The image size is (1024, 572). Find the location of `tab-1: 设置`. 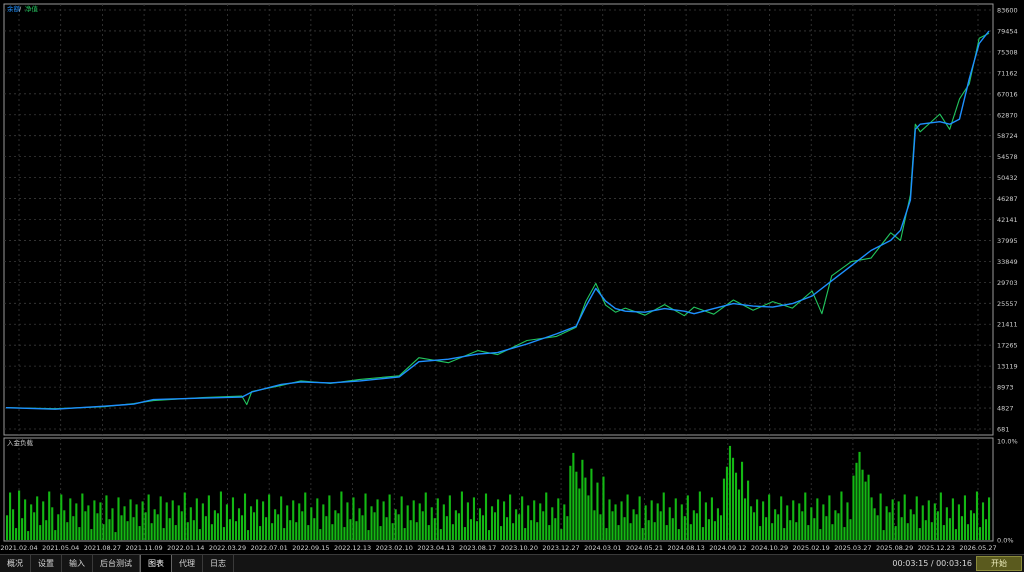

tab-1: 设置 is located at coordinates (46, 563).